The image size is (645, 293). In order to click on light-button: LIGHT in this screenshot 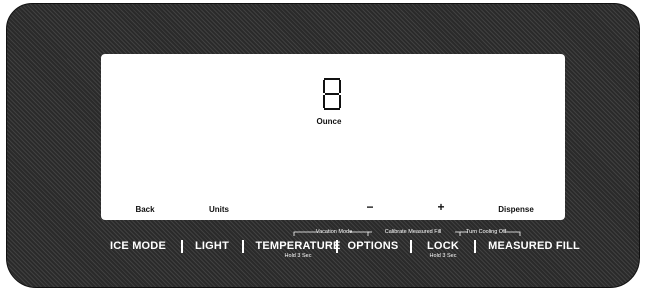, I will do `click(212, 246)`.